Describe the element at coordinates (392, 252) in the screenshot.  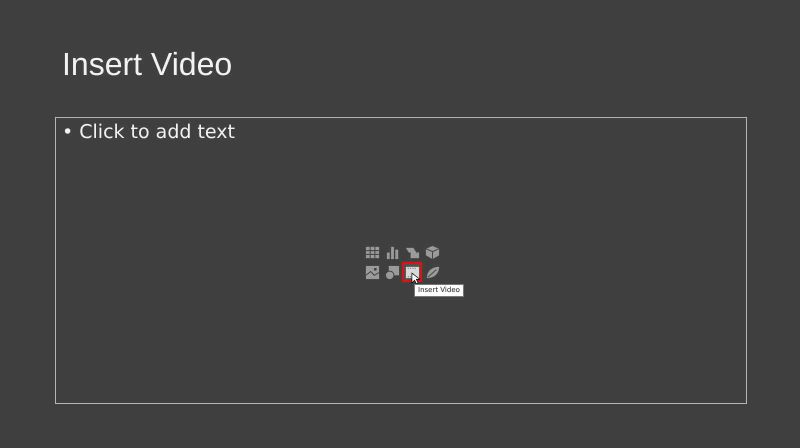
I see `bar-chart-icon` at that location.